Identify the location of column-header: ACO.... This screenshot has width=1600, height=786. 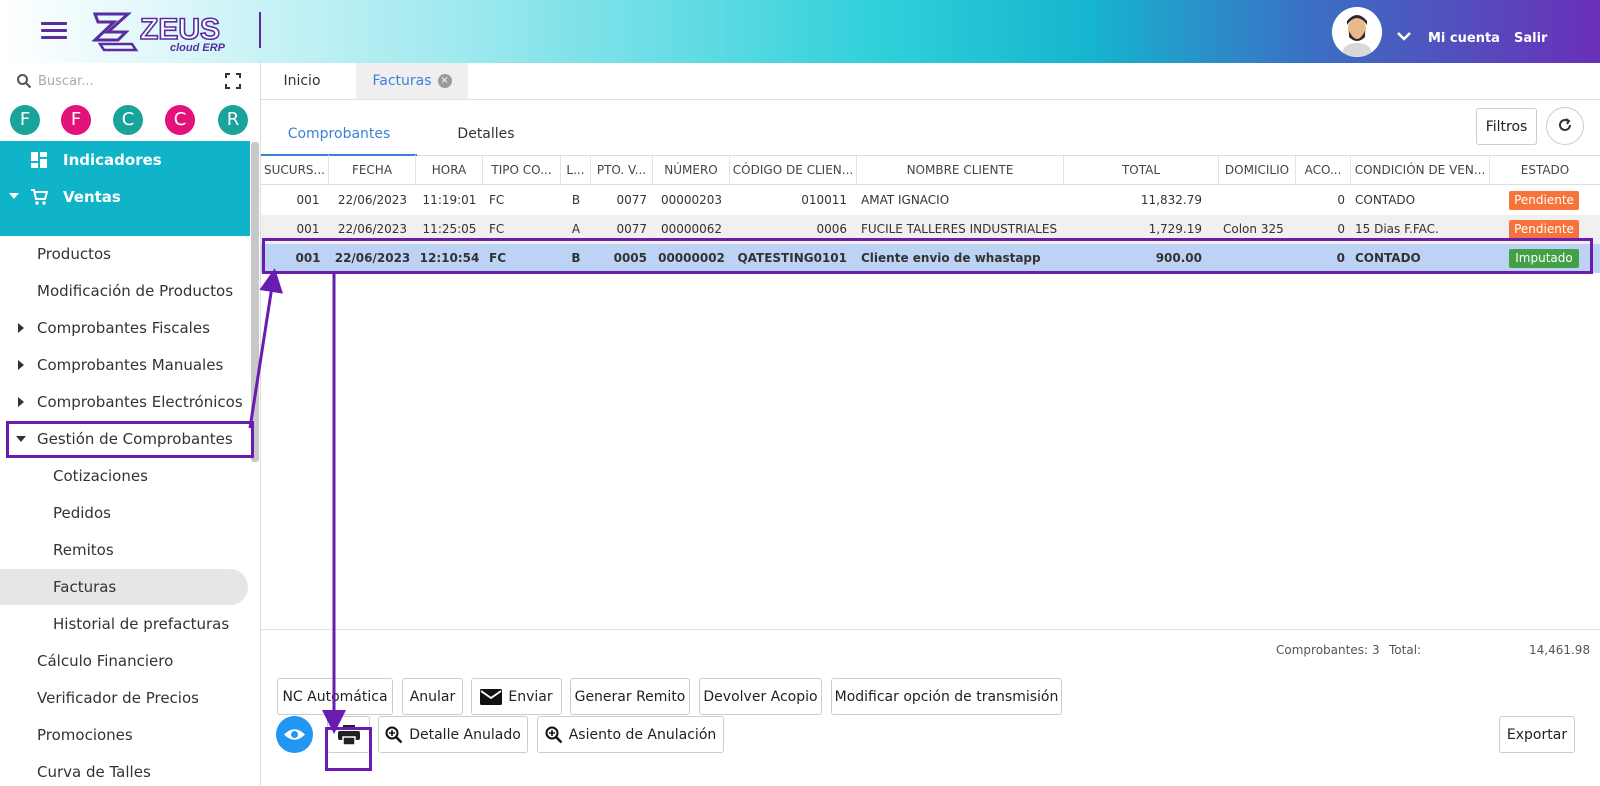
(1323, 170).